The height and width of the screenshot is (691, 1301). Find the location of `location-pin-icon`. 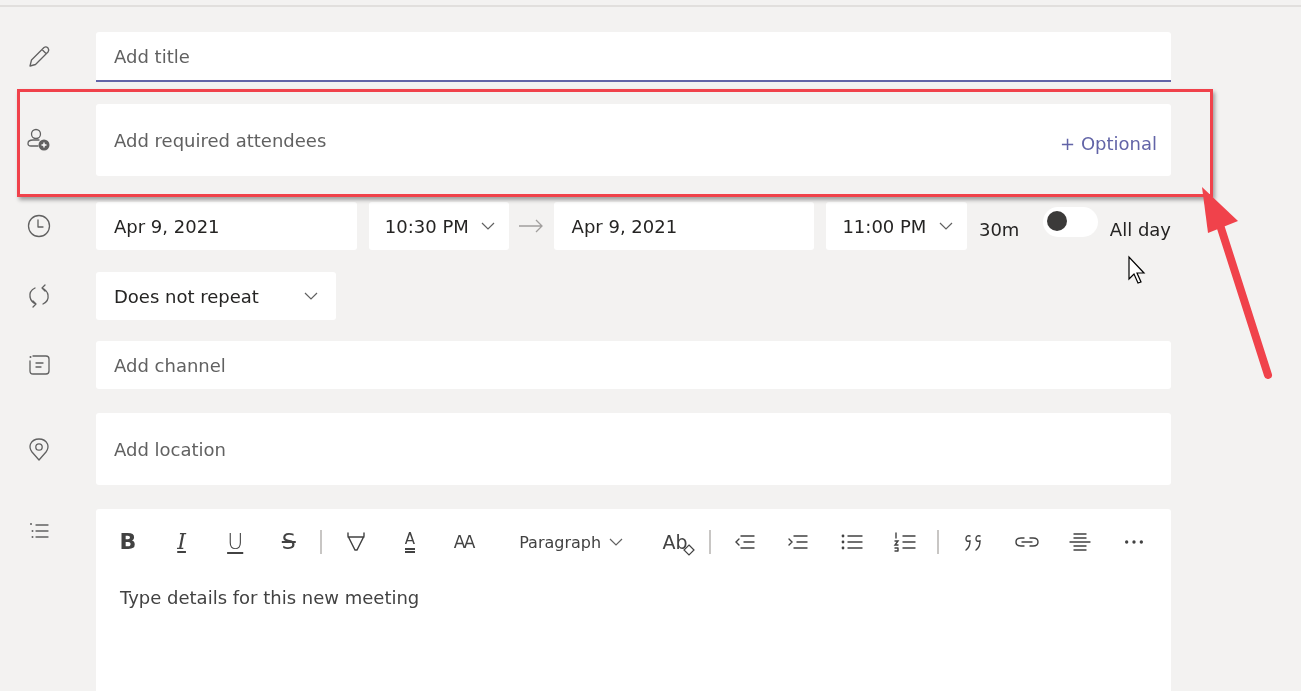

location-pin-icon is located at coordinates (39, 449).